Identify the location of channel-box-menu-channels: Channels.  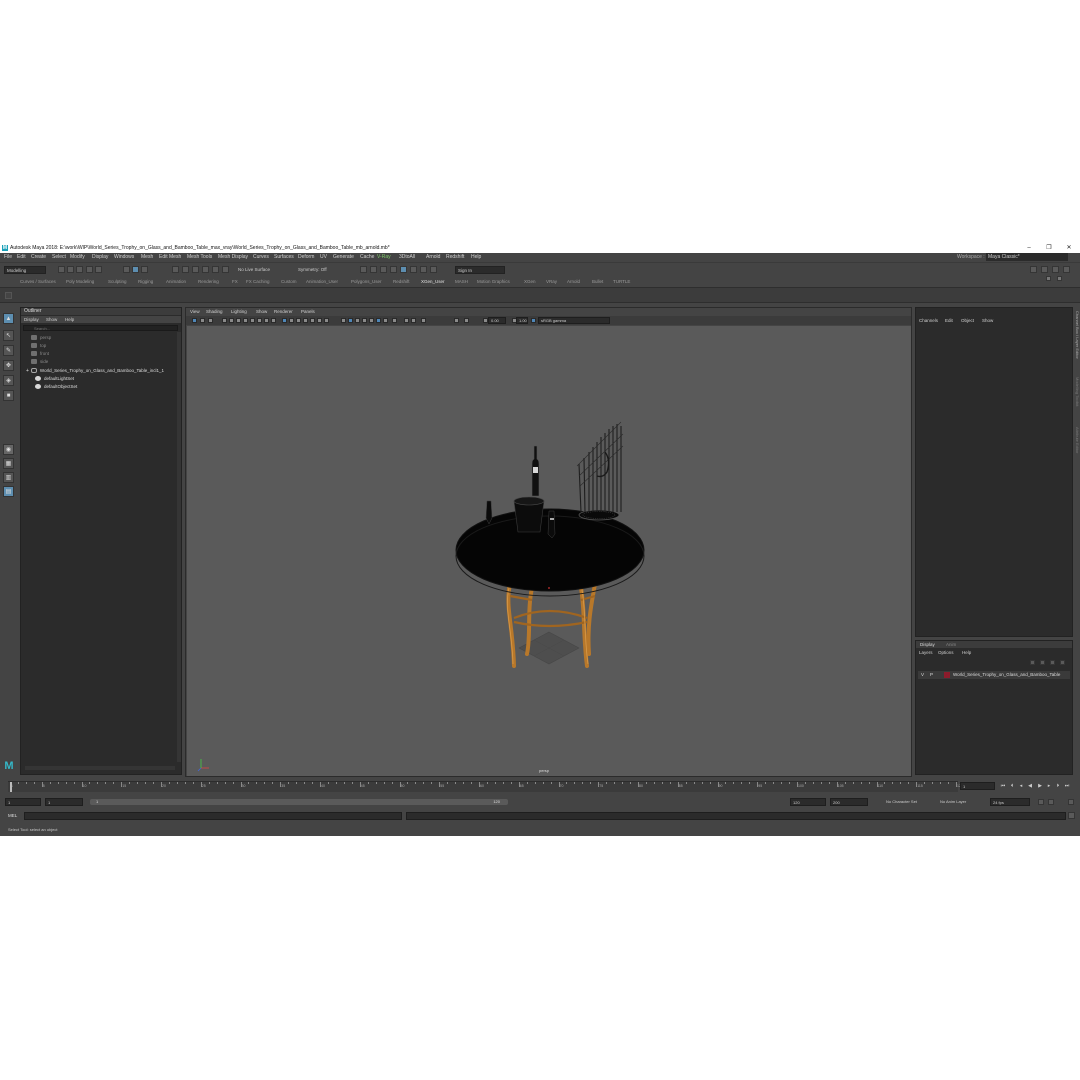
(928, 320).